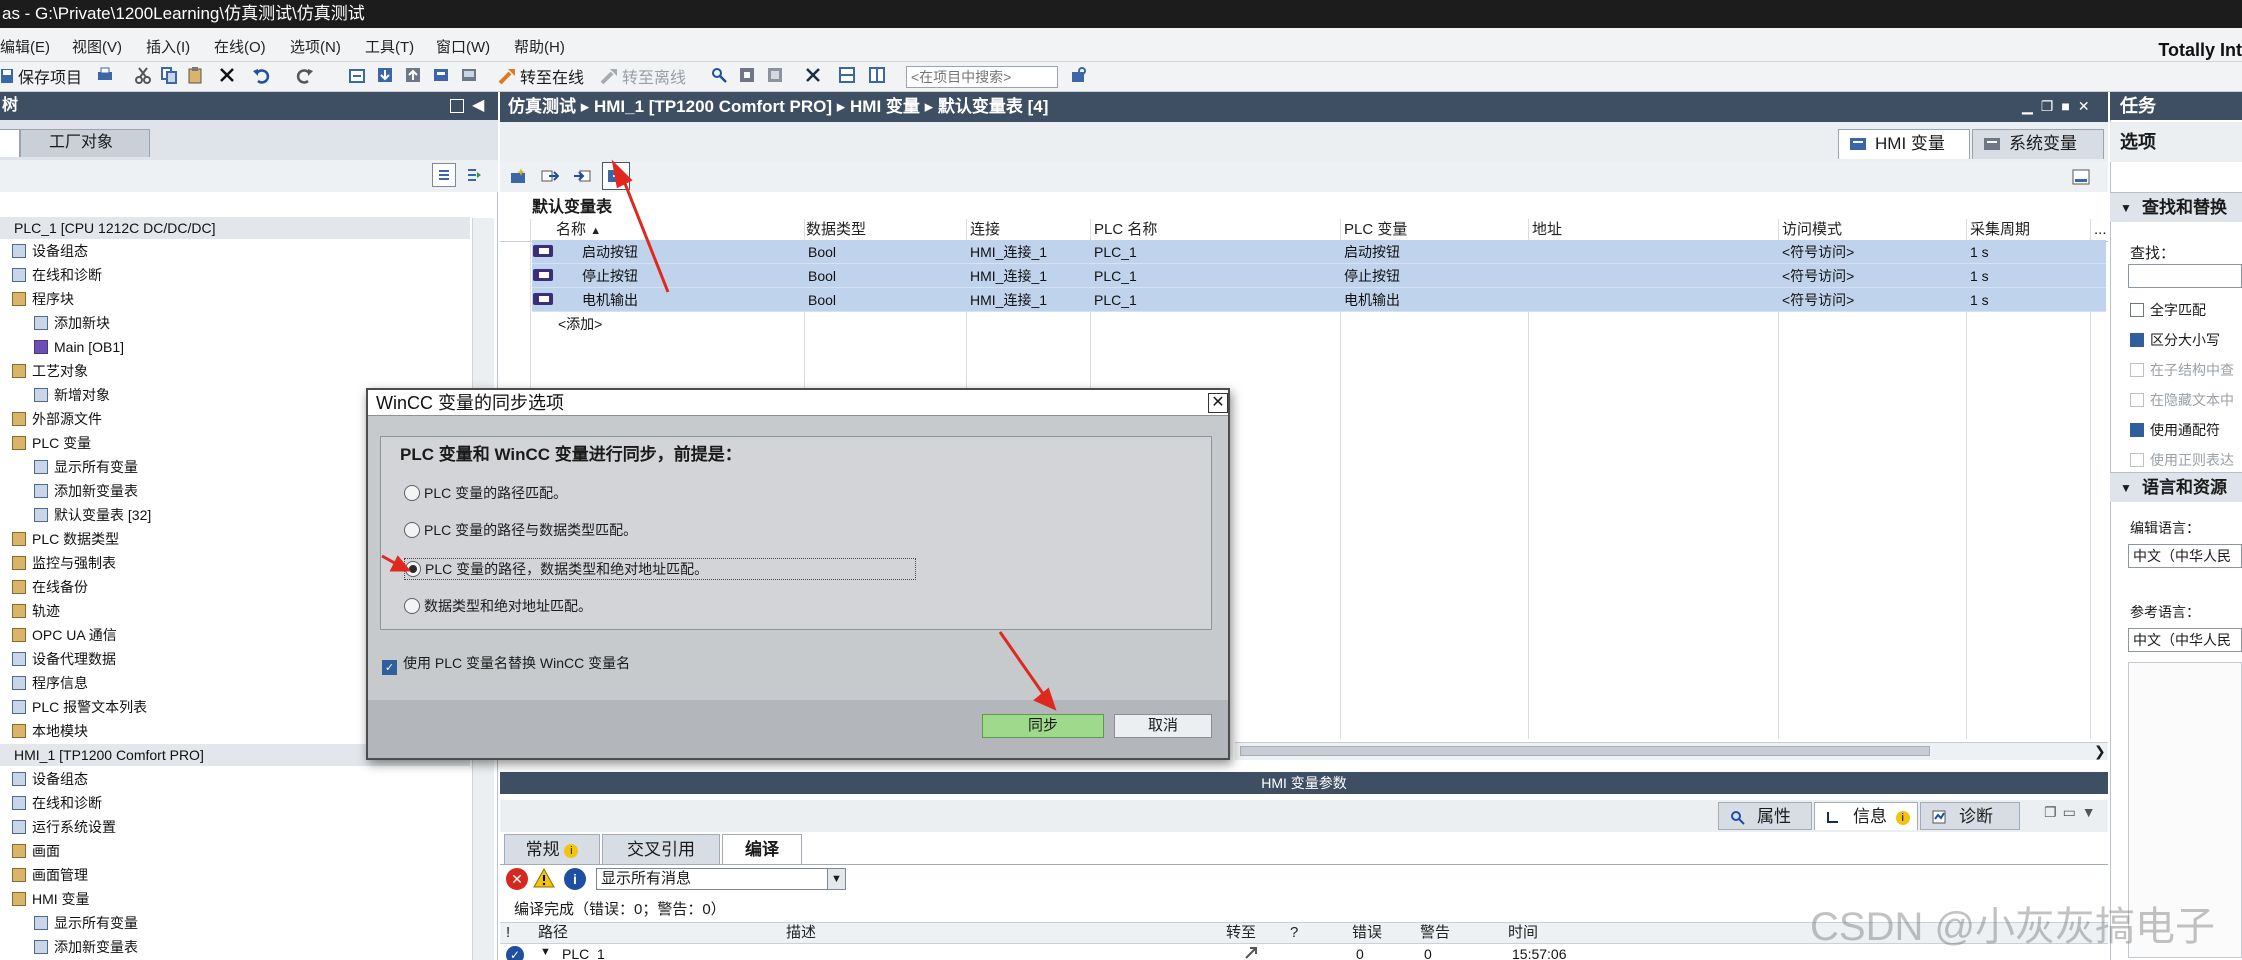 This screenshot has width=2242, height=960. I want to click on tree-node: 默认变量表 [32], so click(92, 515).